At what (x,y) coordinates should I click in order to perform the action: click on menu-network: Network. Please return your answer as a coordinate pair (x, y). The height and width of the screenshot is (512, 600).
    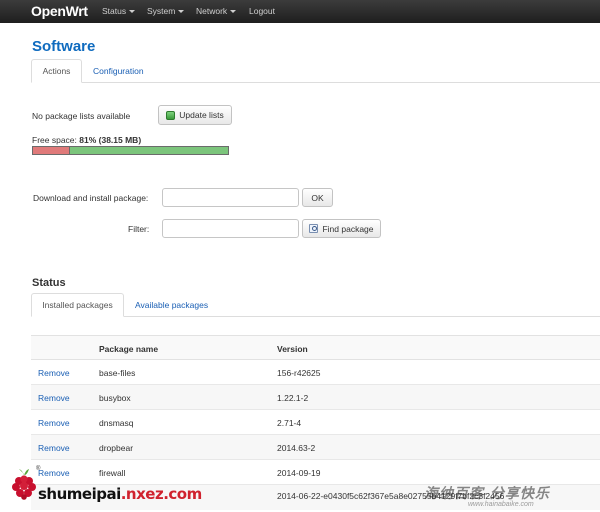
    Looking at the image, I should click on (216, 11).